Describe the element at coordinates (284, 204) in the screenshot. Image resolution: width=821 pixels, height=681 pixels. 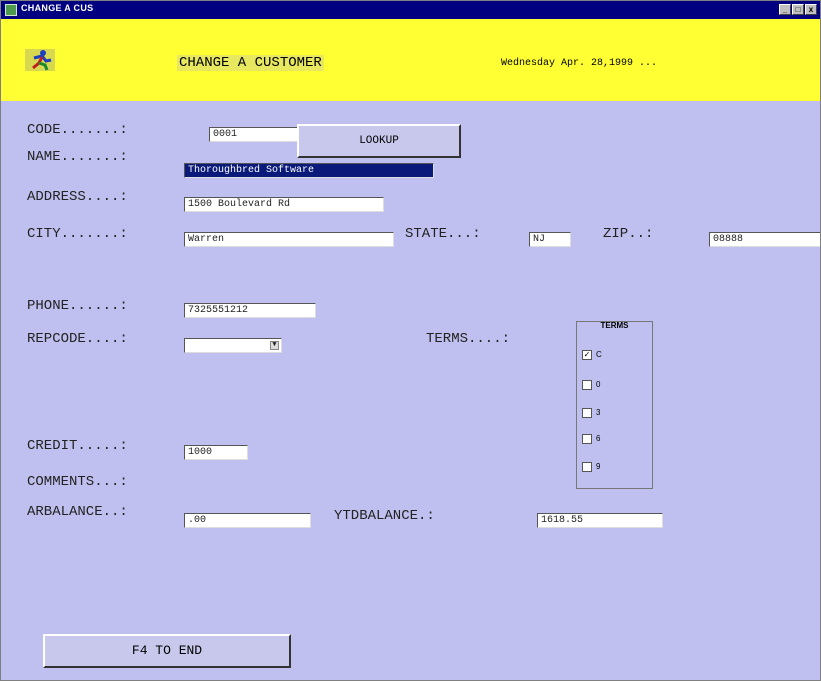
I see `address-field: 1500 Boulevard Rd` at that location.